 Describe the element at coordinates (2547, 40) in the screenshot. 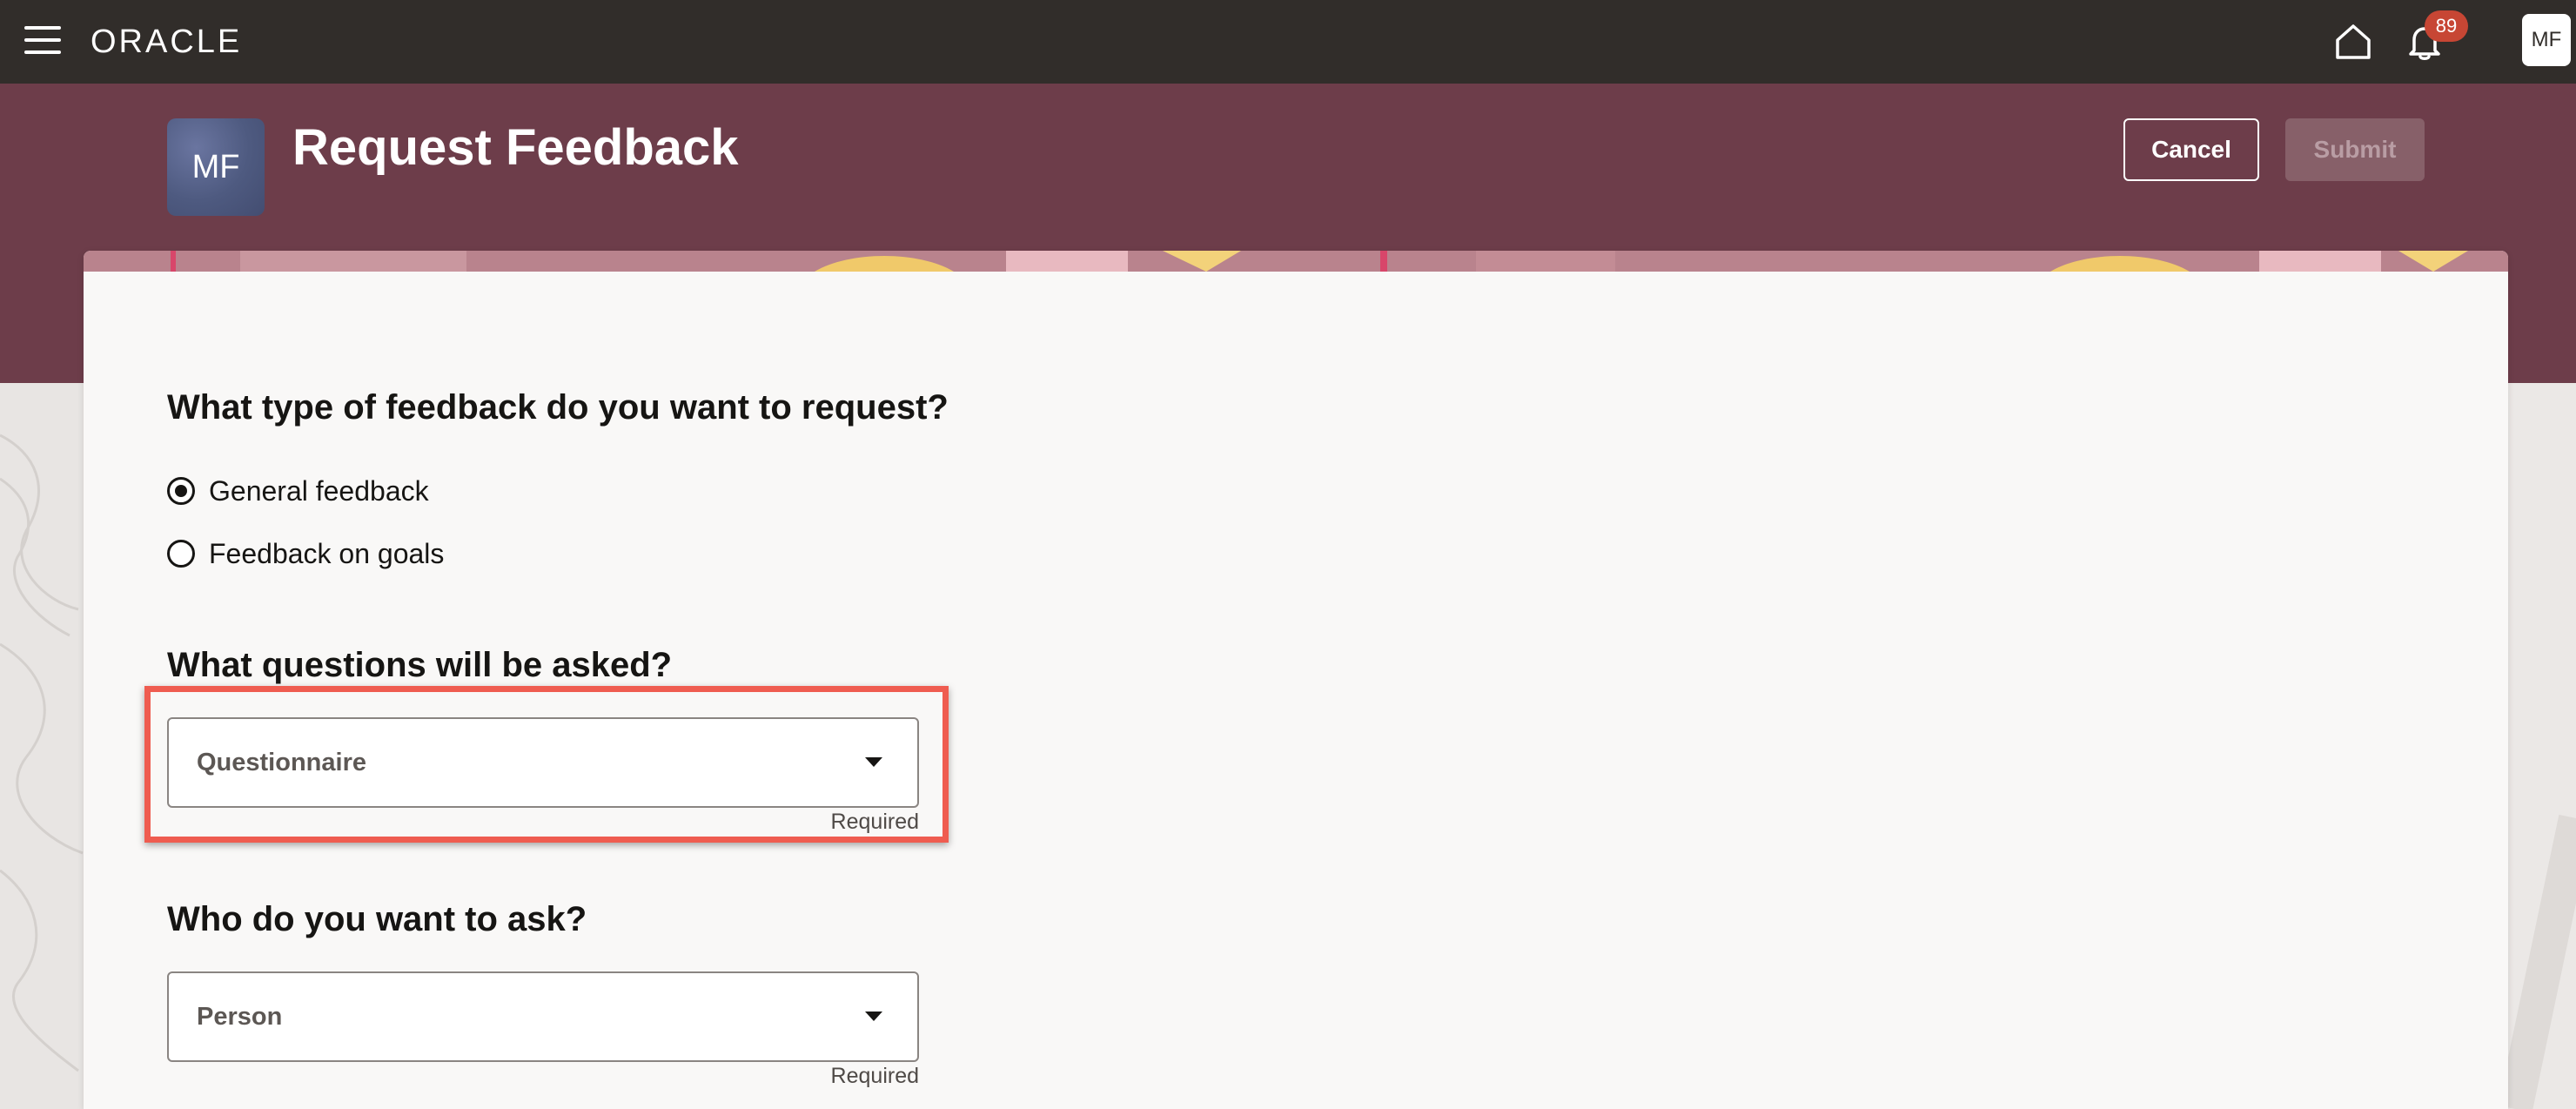

I see `user-avatar: MF` at that location.